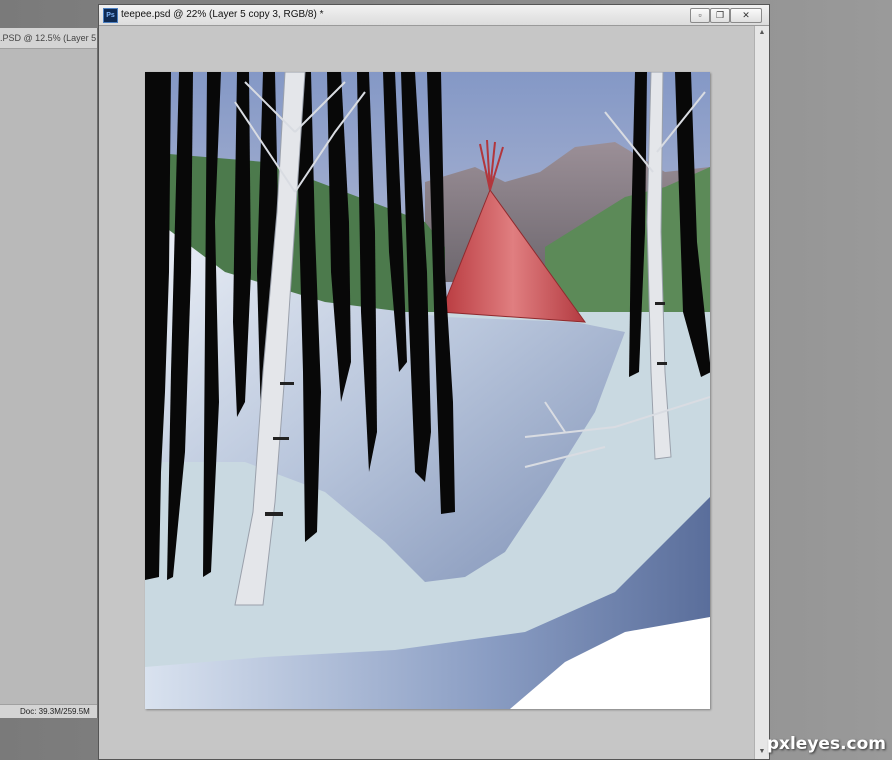 This screenshot has height=760, width=892. What do you see at coordinates (761, 392) in the screenshot?
I see `vertical-scrollbar: ▲ ▼` at bounding box center [761, 392].